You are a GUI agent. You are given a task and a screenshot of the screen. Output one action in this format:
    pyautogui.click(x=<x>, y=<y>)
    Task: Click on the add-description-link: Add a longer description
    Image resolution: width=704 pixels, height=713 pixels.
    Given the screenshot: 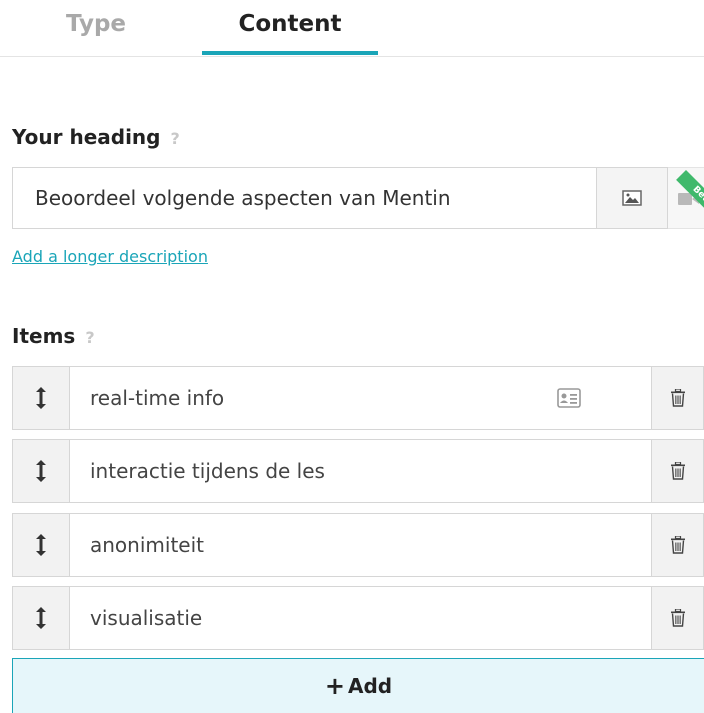 What is the action you would take?
    pyautogui.click(x=110, y=256)
    